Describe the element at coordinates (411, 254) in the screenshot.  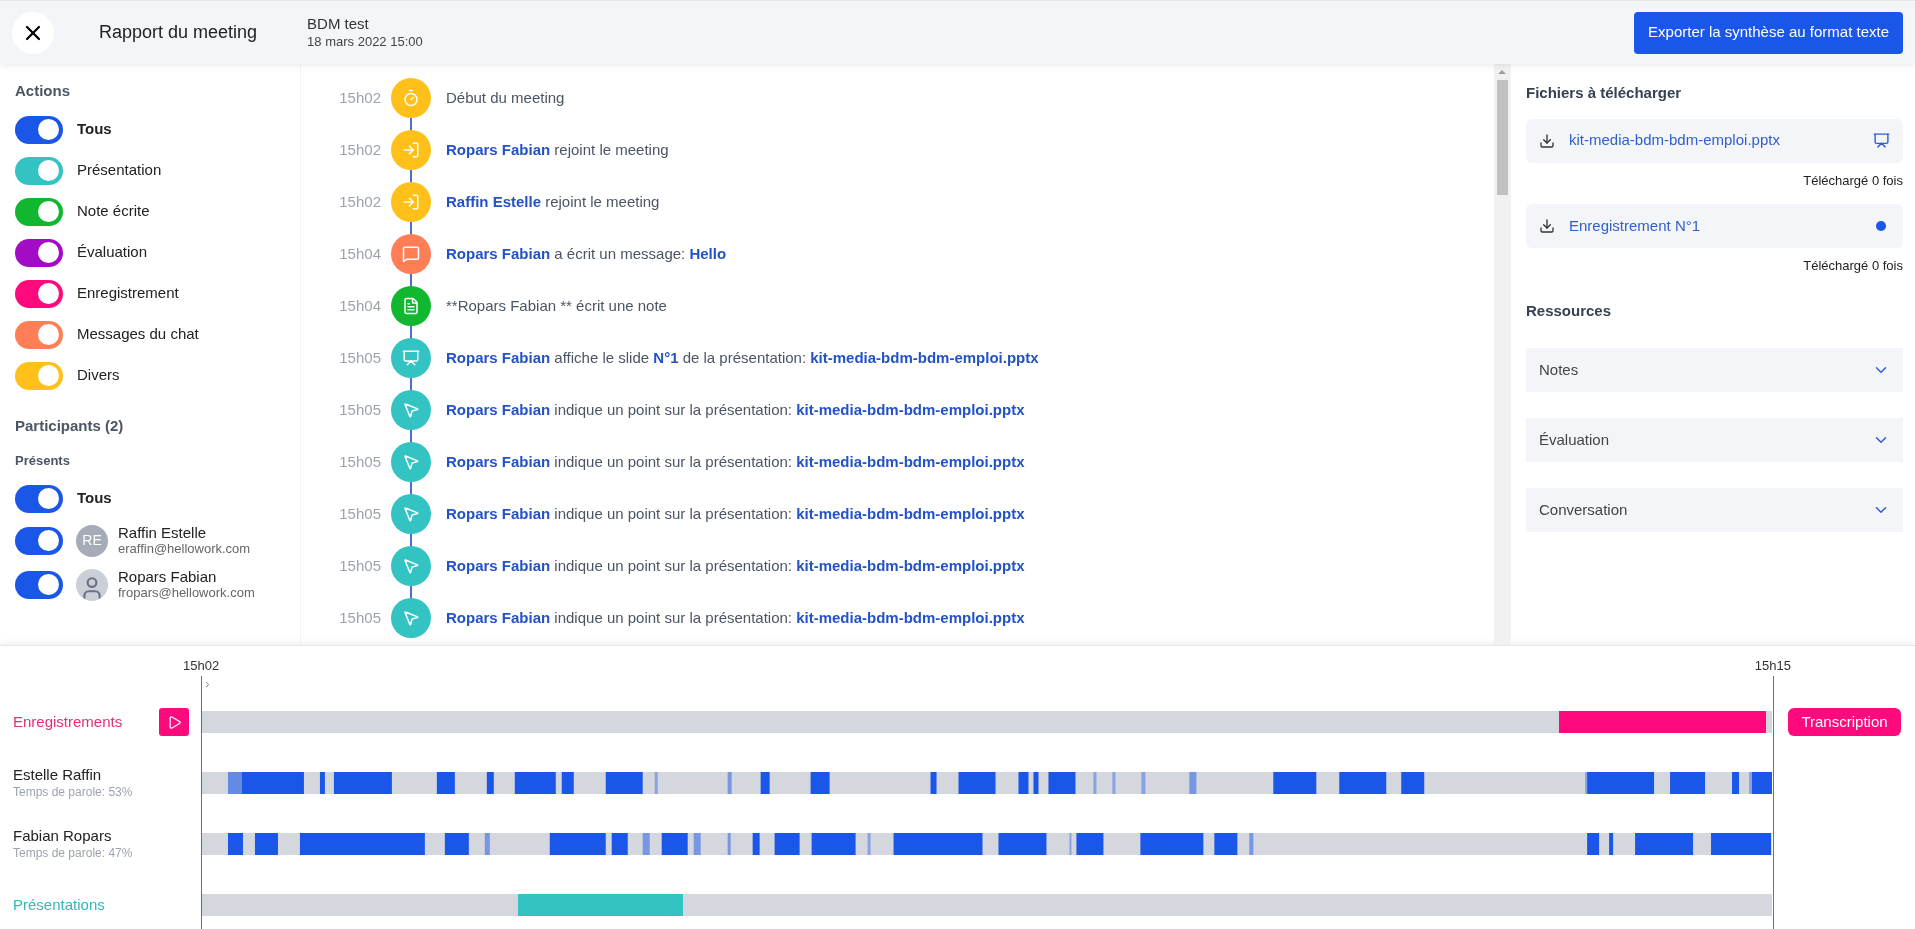
I see `speech-bubble-icon` at that location.